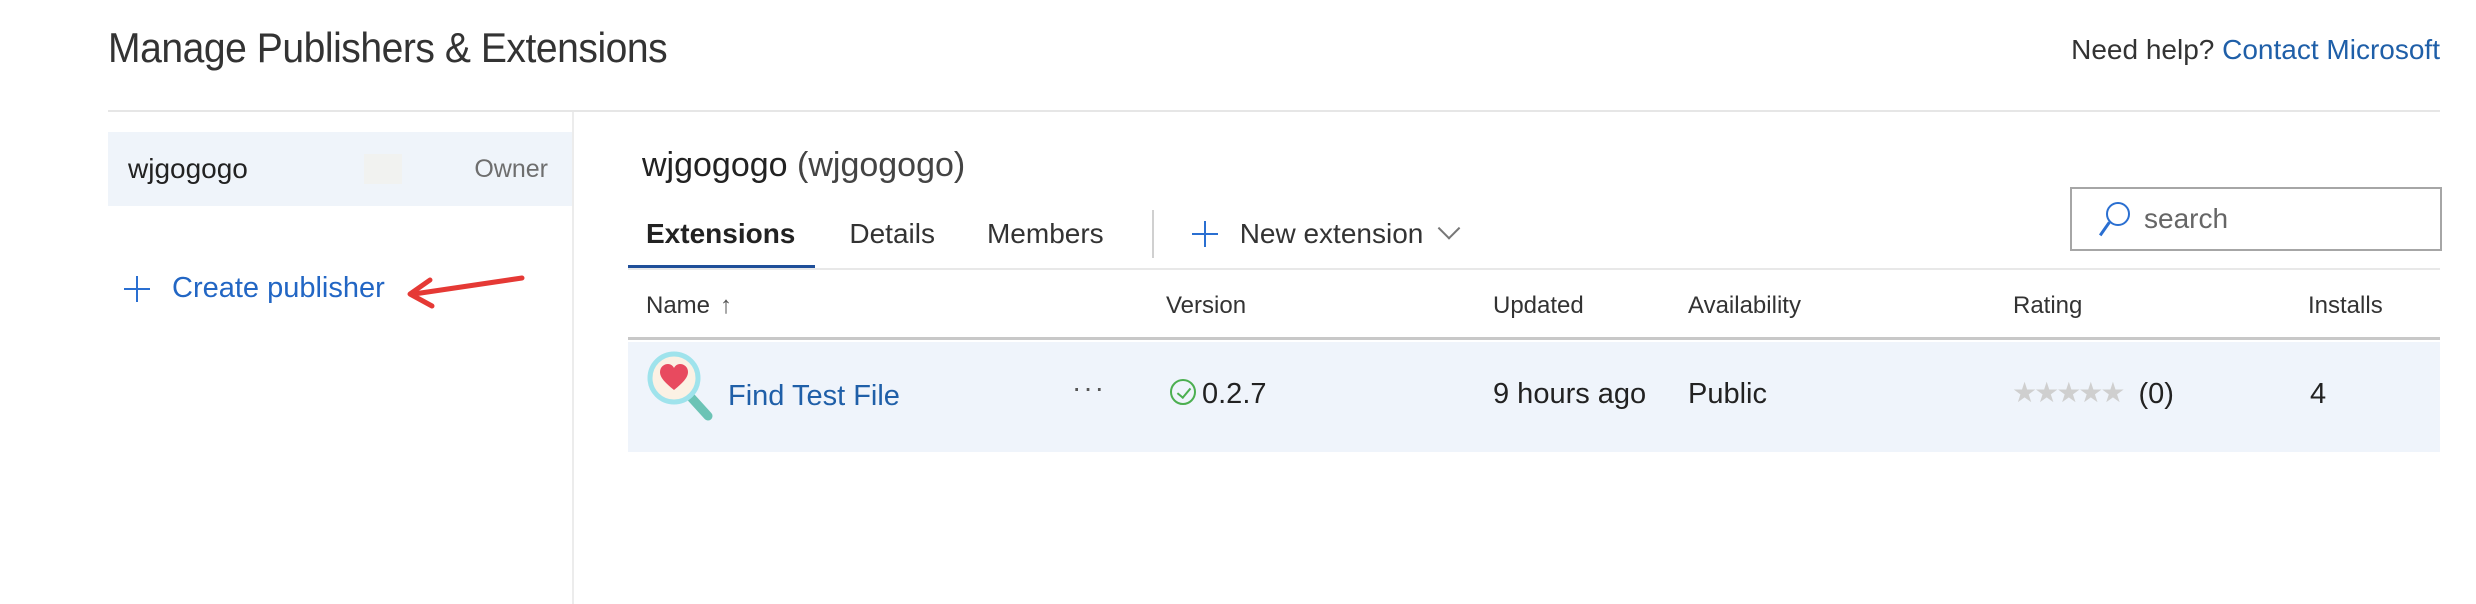 This screenshot has width=2476, height=604. Describe the element at coordinates (278, 288) in the screenshot. I see `create-publisher-label: Create publisher` at that location.